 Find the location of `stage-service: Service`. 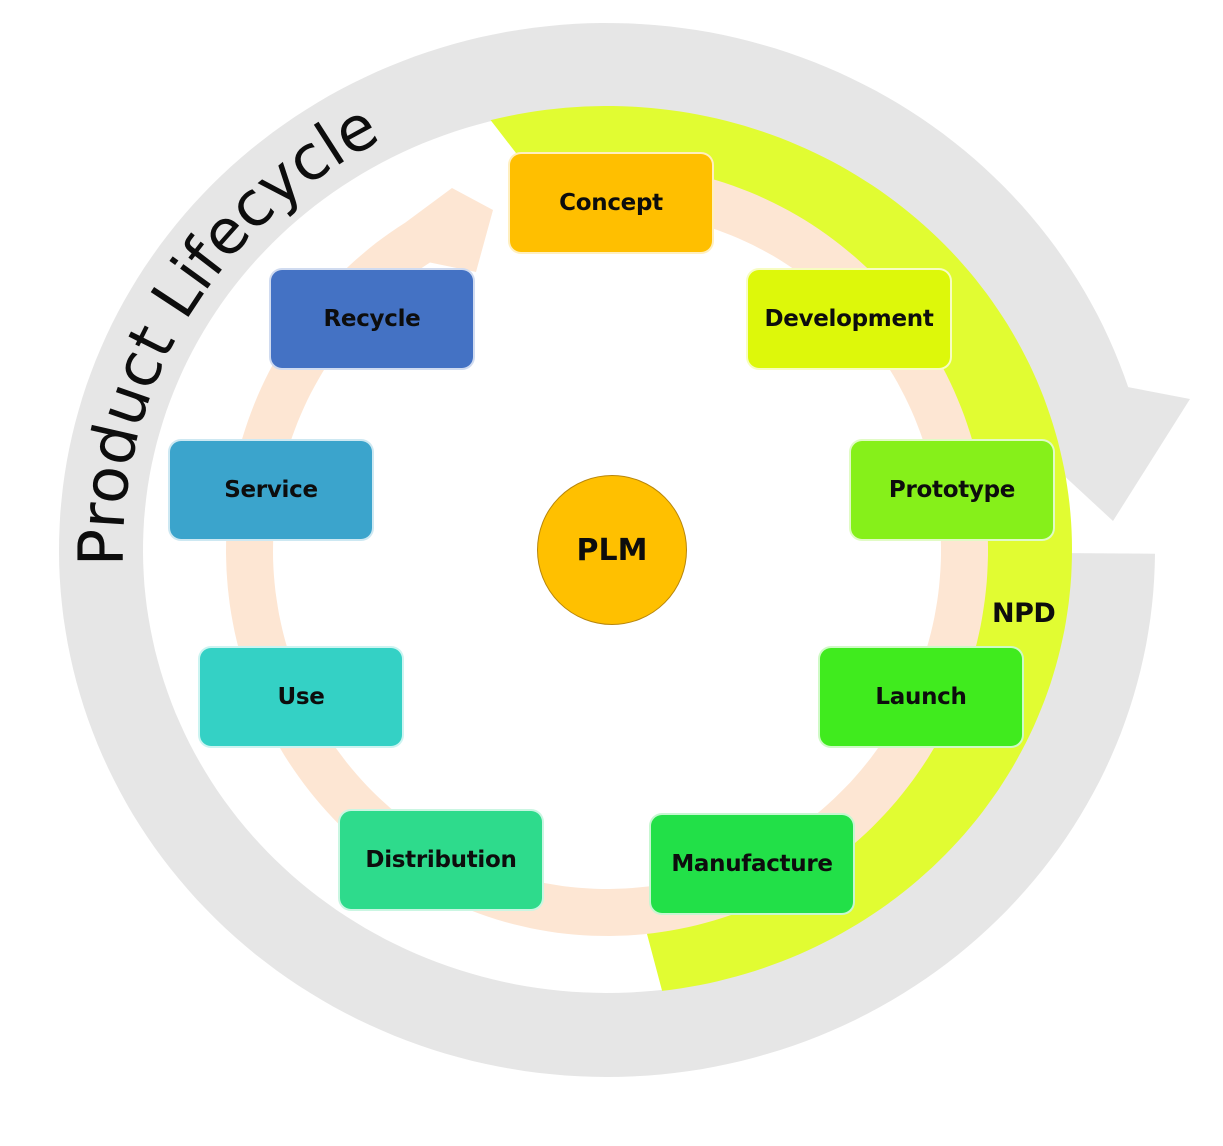

stage-service: Service is located at coordinates (271, 490).